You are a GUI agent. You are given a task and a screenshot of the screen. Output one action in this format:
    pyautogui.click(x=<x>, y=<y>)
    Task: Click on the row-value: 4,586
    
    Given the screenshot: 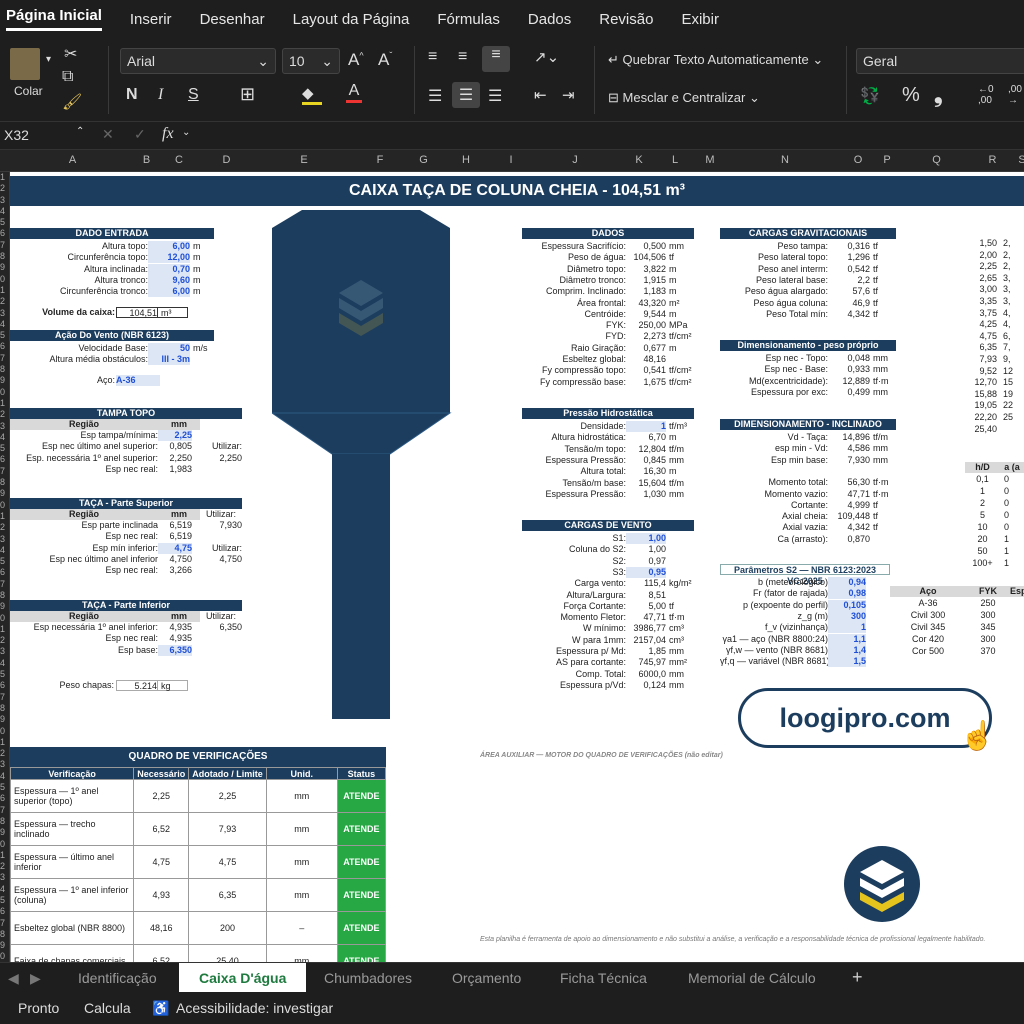 What is the action you would take?
    pyautogui.click(x=849, y=448)
    